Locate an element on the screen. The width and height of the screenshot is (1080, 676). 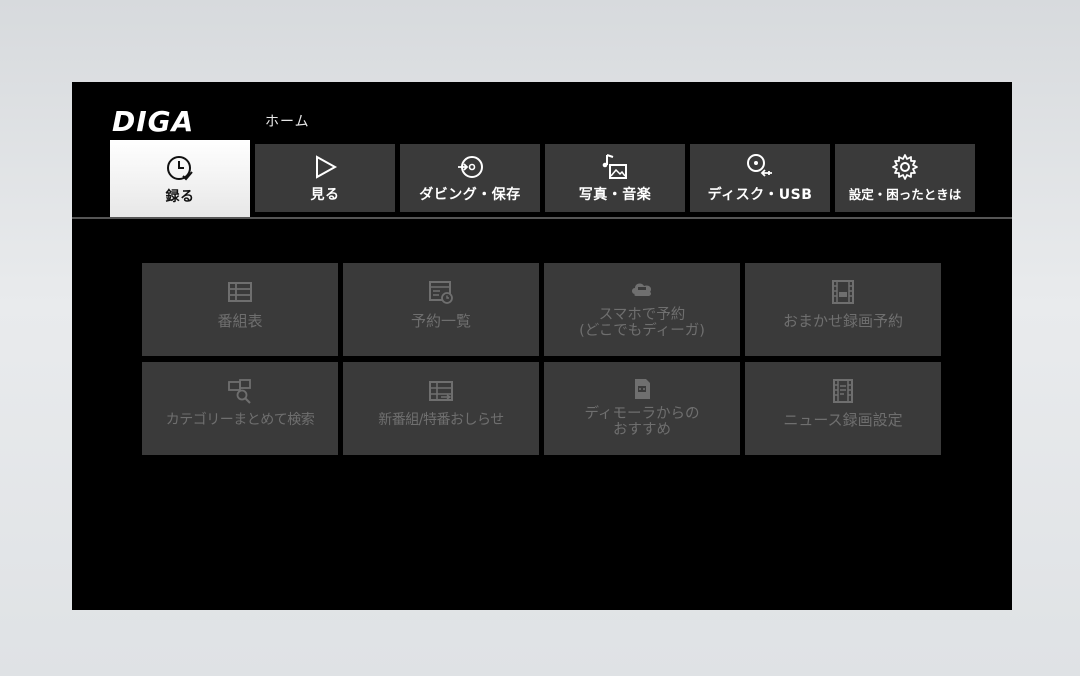
category-tabs: 録る 見る ダビング・保存 写真・音楽 ディスク・USB 設定・困ったときは is located at coordinates (543, 179).